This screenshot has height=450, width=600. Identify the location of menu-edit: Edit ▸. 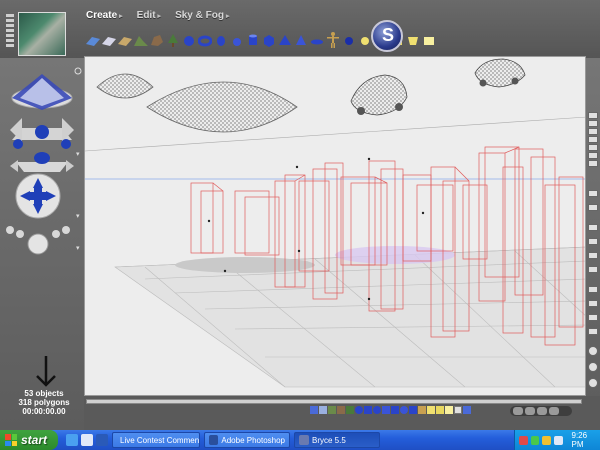
(149, 15).